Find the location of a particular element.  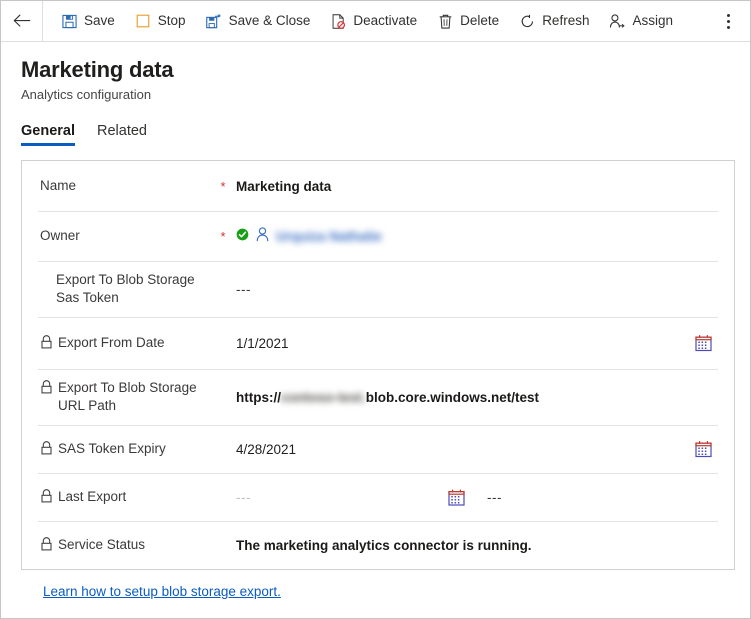

delete-label: Delete is located at coordinates (480, 21).